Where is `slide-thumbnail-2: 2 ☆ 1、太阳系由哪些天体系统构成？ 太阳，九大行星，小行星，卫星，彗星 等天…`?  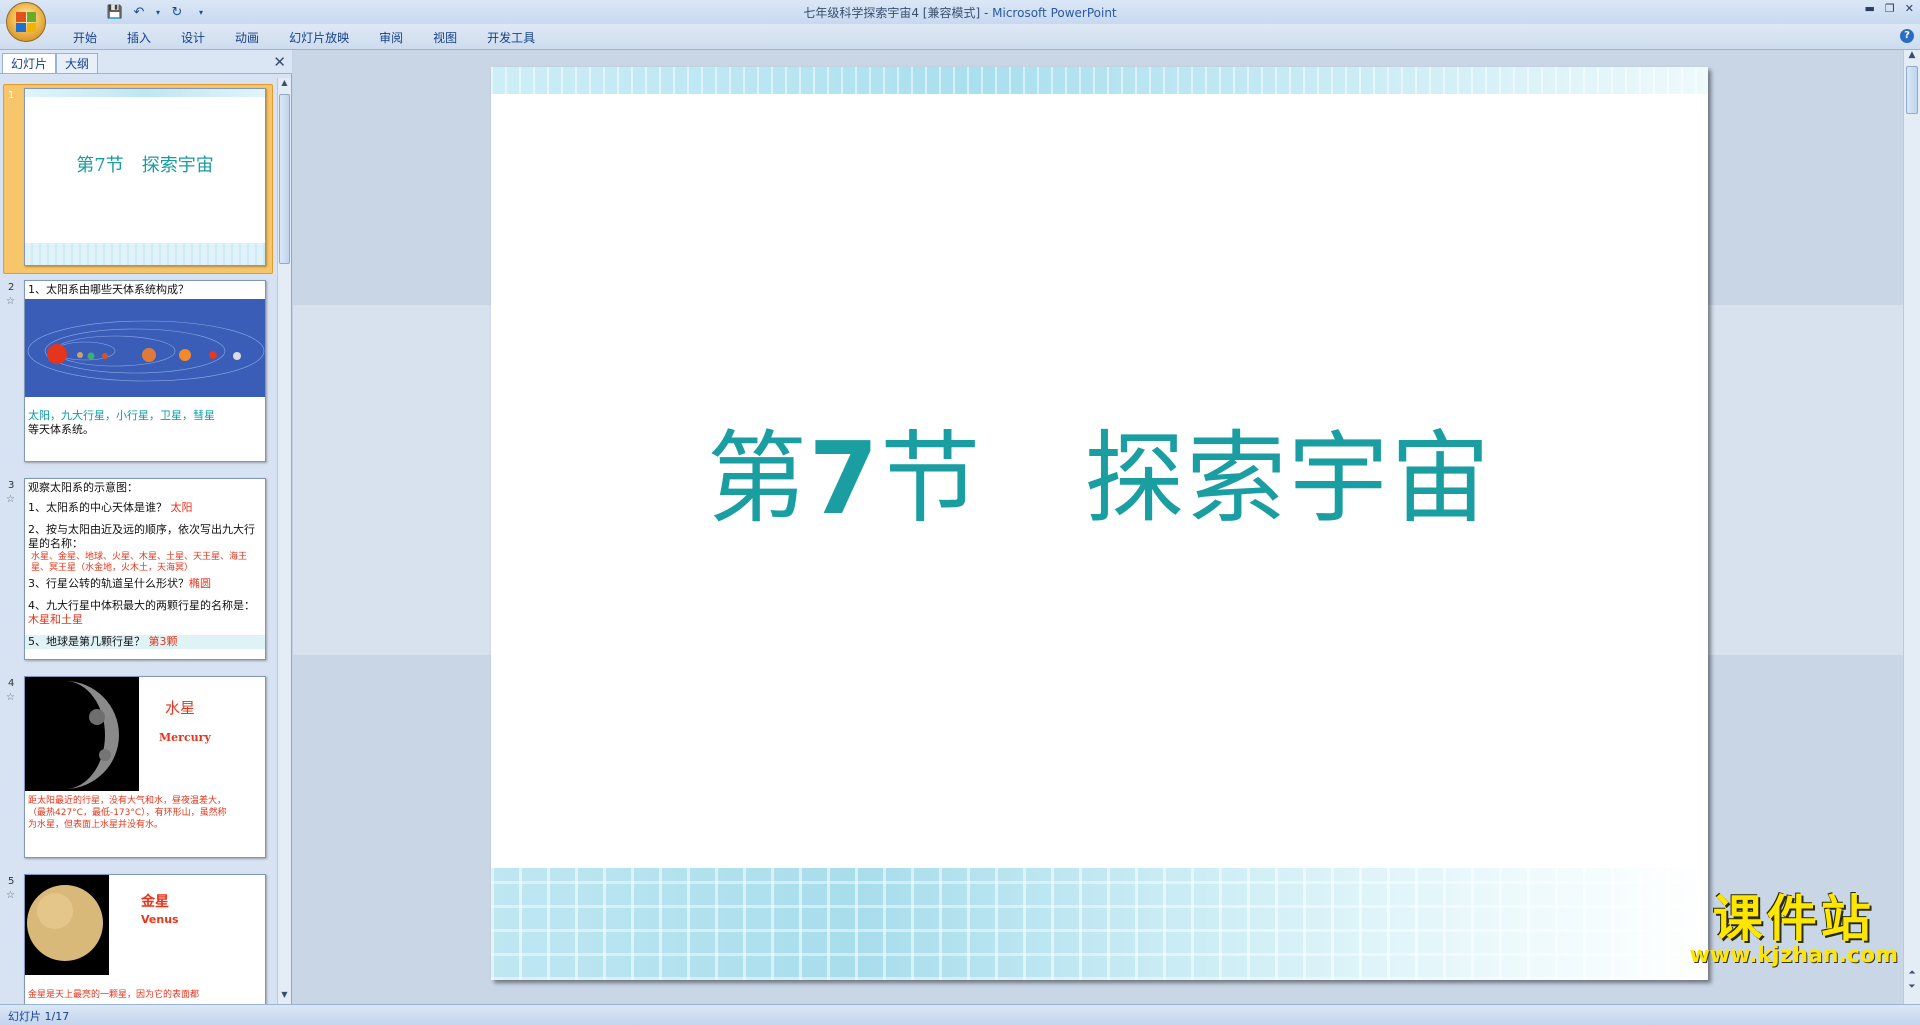
slide-thumbnail-2: 2 ☆ 1、太阳系由哪些天体系统构成？ 太阳，九大行星，小行星，卫星，彗星 等天… is located at coordinates (138, 375).